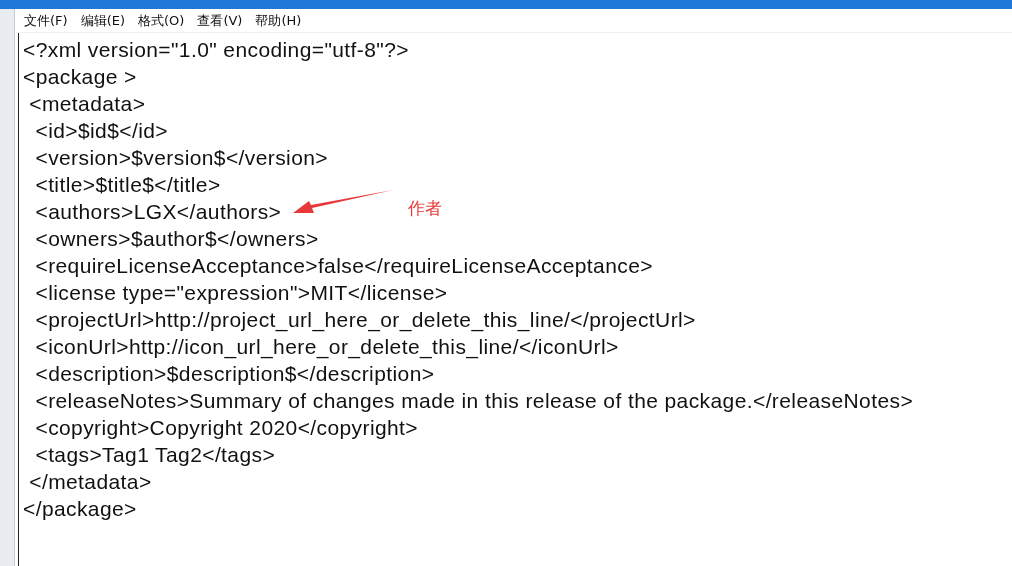 This screenshot has width=1012, height=566. I want to click on menu-item: 帮助(H), so click(278, 20).